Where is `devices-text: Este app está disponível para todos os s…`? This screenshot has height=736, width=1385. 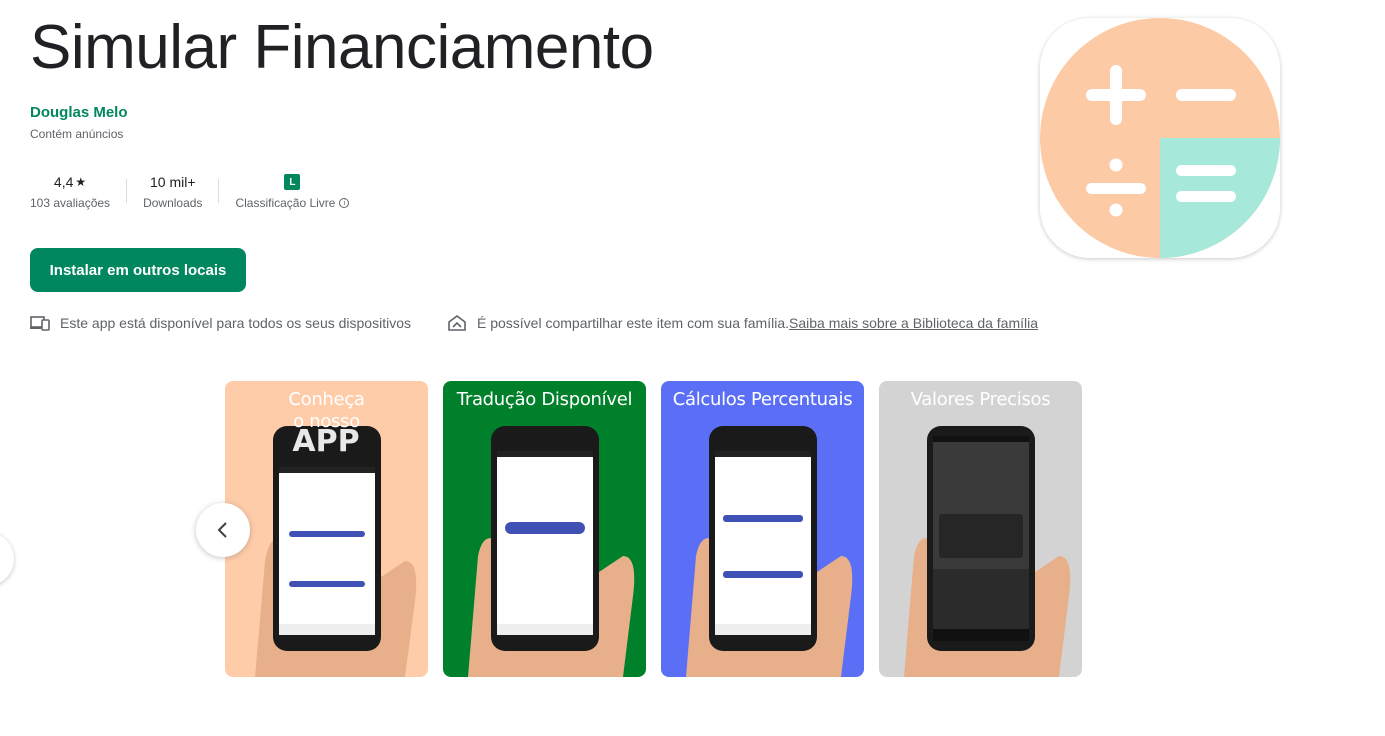 devices-text: Este app está disponível para todos os s… is located at coordinates (235, 323).